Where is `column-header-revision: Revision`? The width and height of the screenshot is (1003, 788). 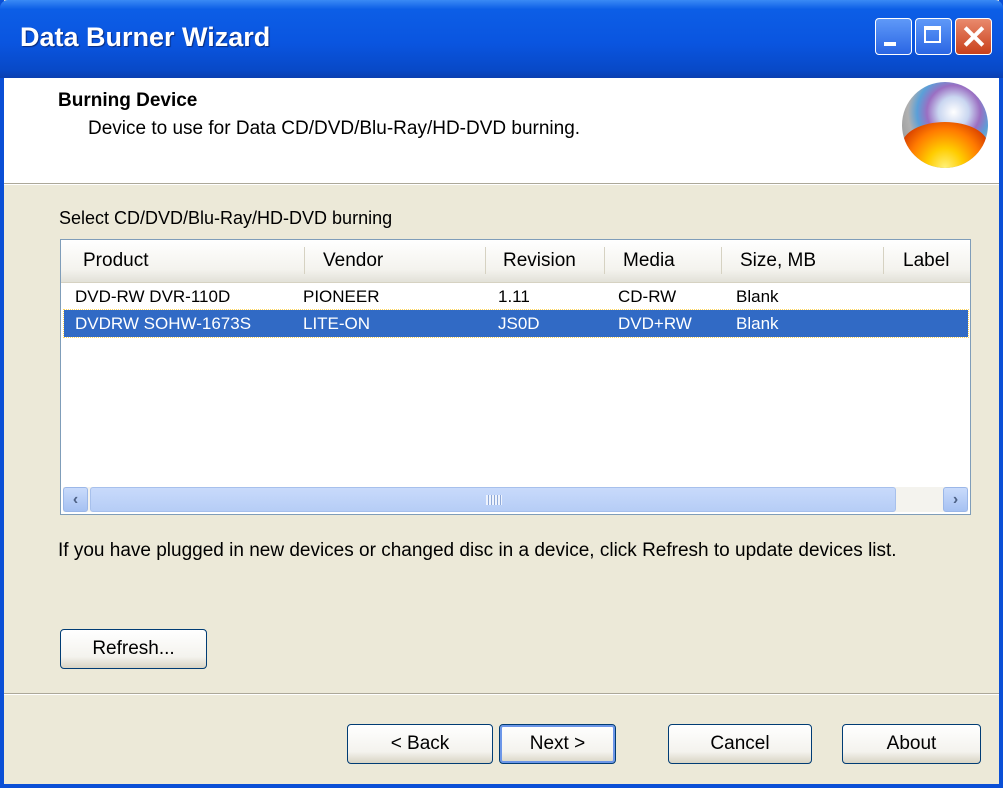 column-header-revision: Revision is located at coordinates (539, 261).